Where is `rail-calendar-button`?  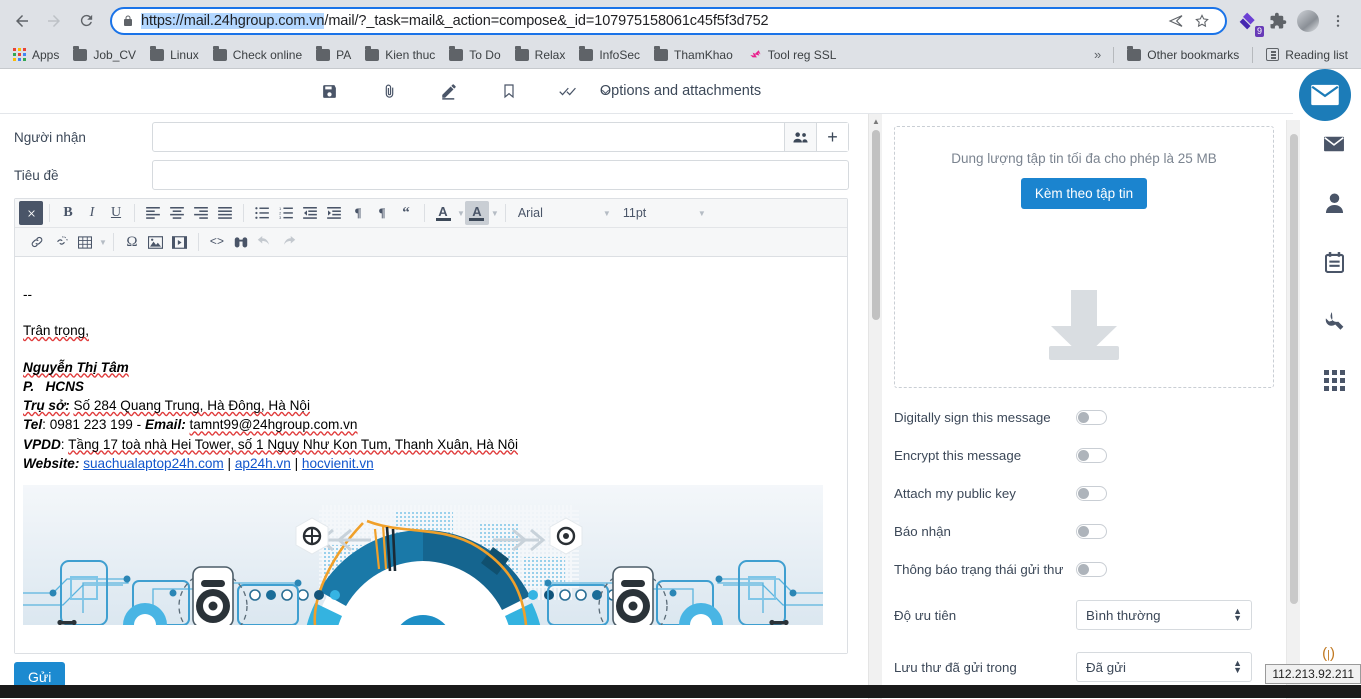 rail-calendar-button is located at coordinates (1334, 262).